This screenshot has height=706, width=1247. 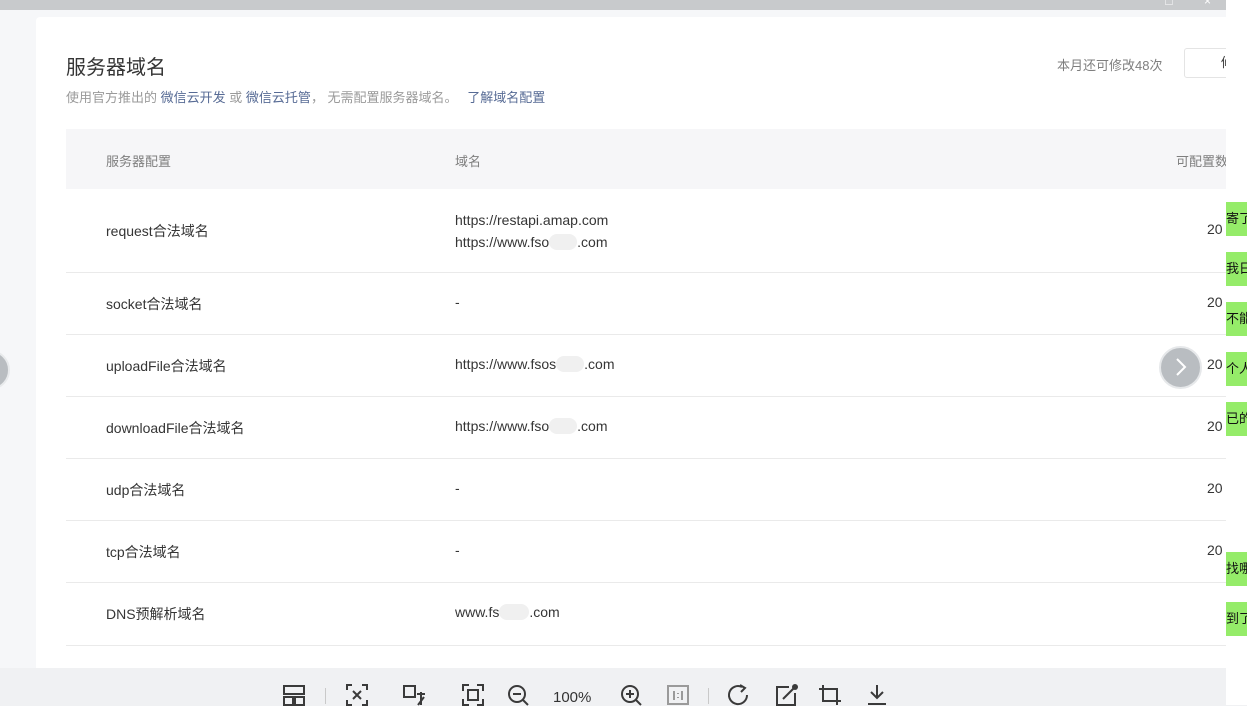 I want to click on window-title-strip: □ ×, so click(x=623, y=5).